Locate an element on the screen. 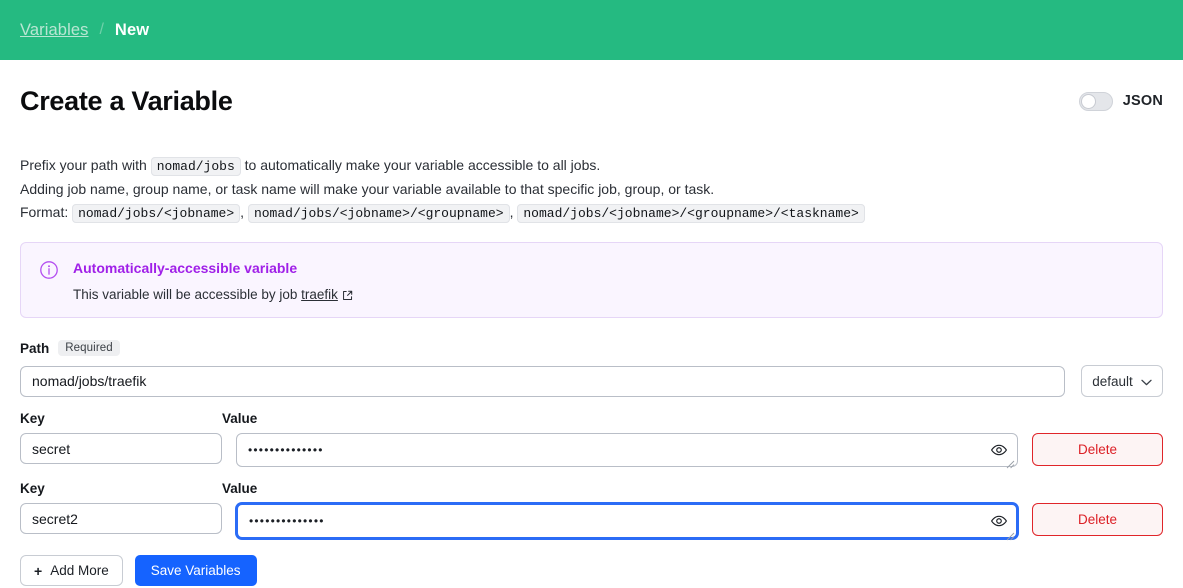  namespace-select: default is located at coordinates (1122, 381).